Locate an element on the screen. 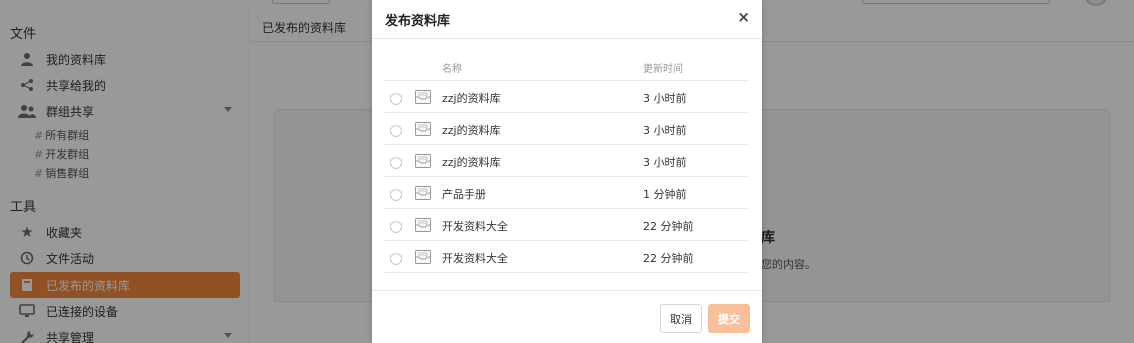 The image size is (1134, 343). table-header: 名称 更新时间 is located at coordinates (566, 65).